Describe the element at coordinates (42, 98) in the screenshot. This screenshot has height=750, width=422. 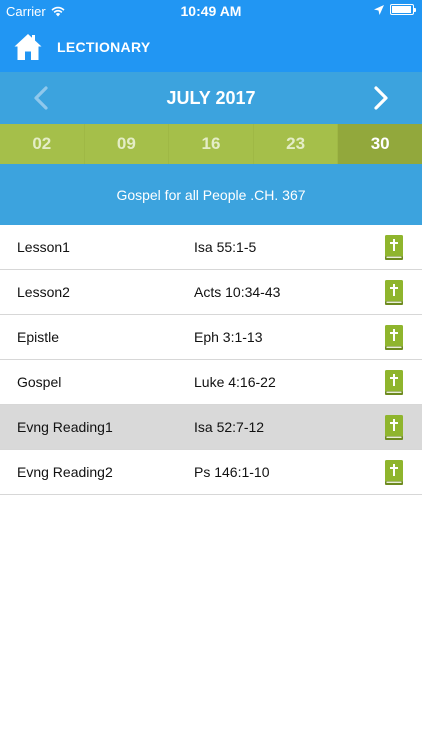
I see `previous-month-chevron-icon` at that location.